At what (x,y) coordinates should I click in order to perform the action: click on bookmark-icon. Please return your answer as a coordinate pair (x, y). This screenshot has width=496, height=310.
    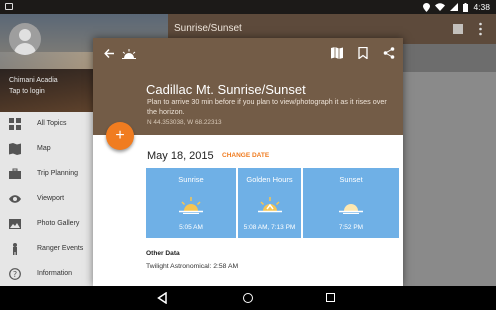
    Looking at the image, I should click on (363, 53).